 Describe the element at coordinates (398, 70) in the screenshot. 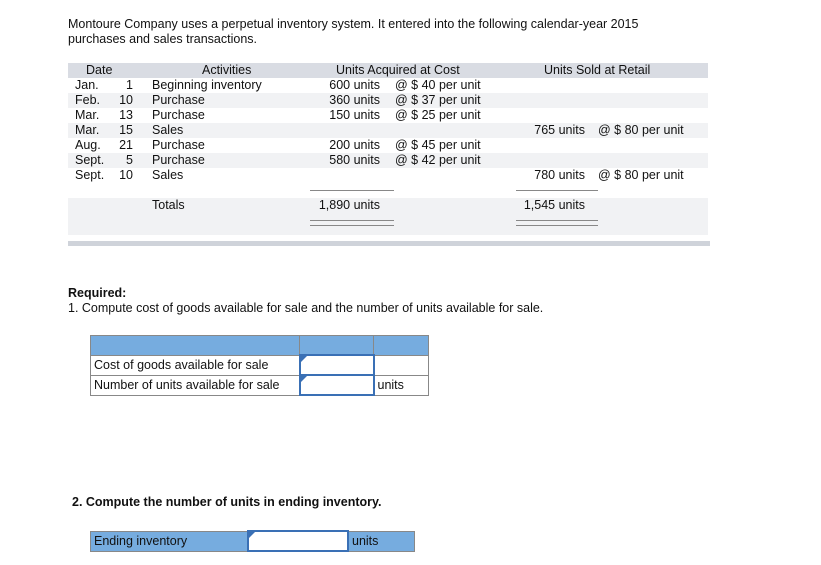

I see `header-acquired: Units Acquired at Cost` at that location.